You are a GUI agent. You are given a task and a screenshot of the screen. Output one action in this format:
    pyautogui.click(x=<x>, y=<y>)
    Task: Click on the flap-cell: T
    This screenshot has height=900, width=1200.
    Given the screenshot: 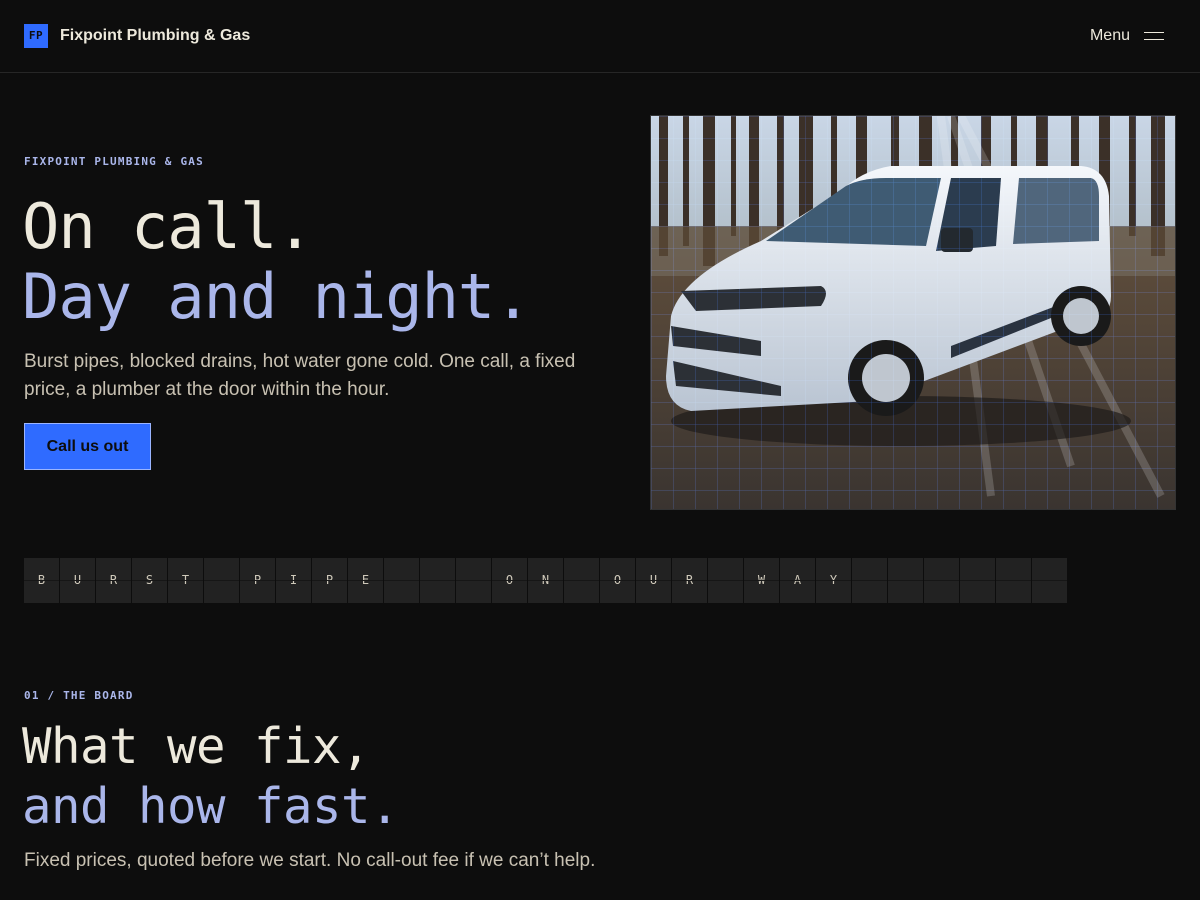 What is the action you would take?
    pyautogui.click(x=185, y=580)
    